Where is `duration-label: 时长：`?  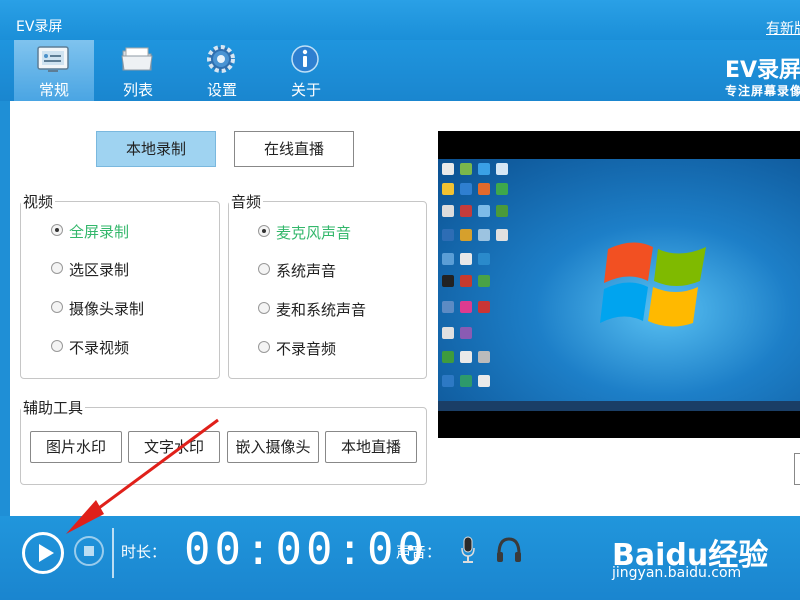
duration-label: 时长： is located at coordinates (144, 552).